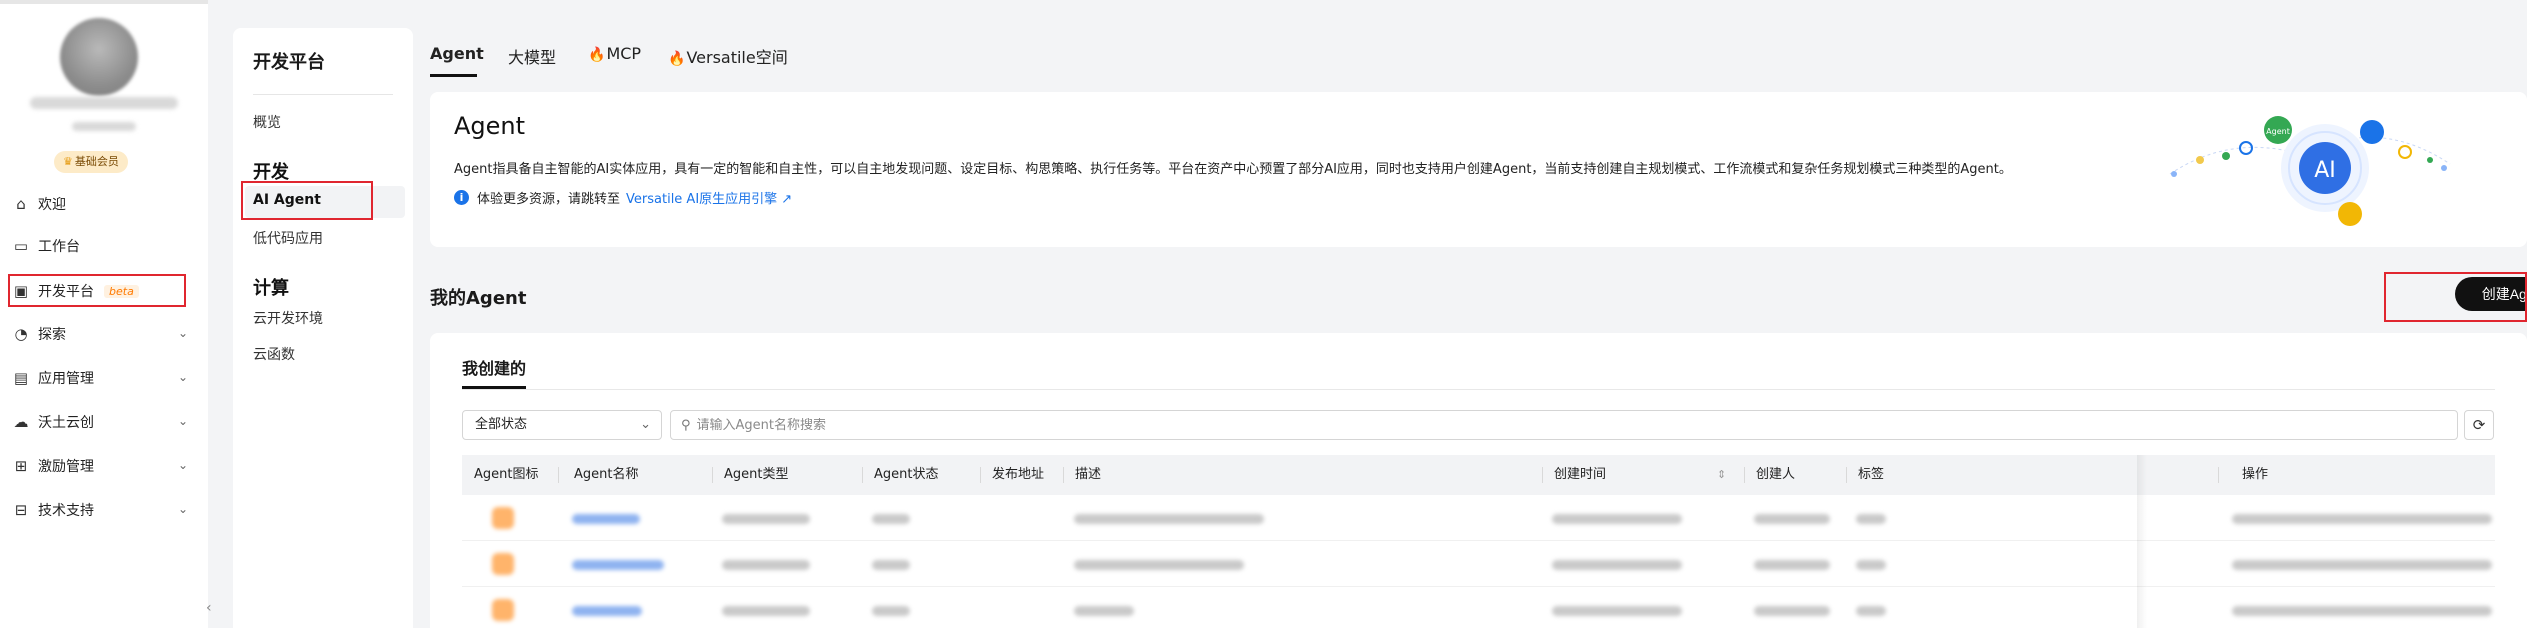 The width and height of the screenshot is (2527, 628). Describe the element at coordinates (503, 564) in the screenshot. I see `agent-icon` at that location.